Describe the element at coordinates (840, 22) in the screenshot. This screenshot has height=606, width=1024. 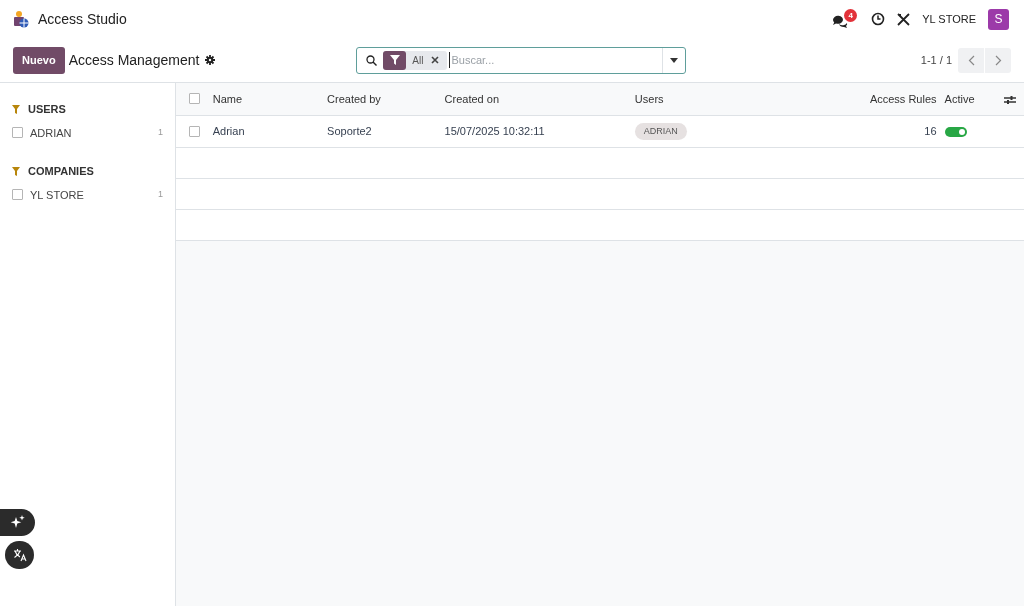
I see `chat-icon` at that location.